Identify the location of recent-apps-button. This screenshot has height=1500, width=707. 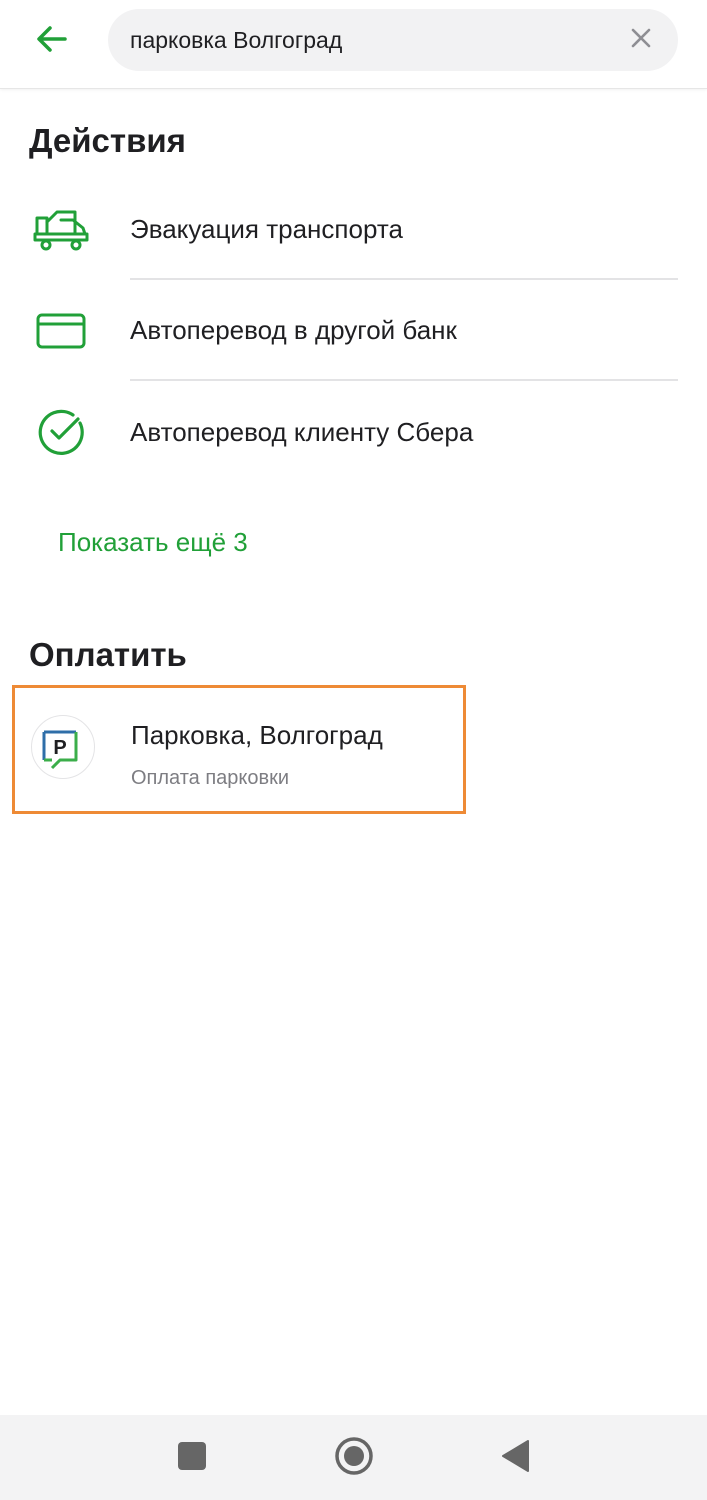
(192, 1458).